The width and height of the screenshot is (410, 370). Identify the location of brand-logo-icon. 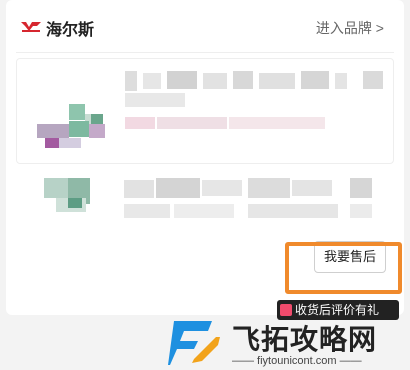
(31, 27).